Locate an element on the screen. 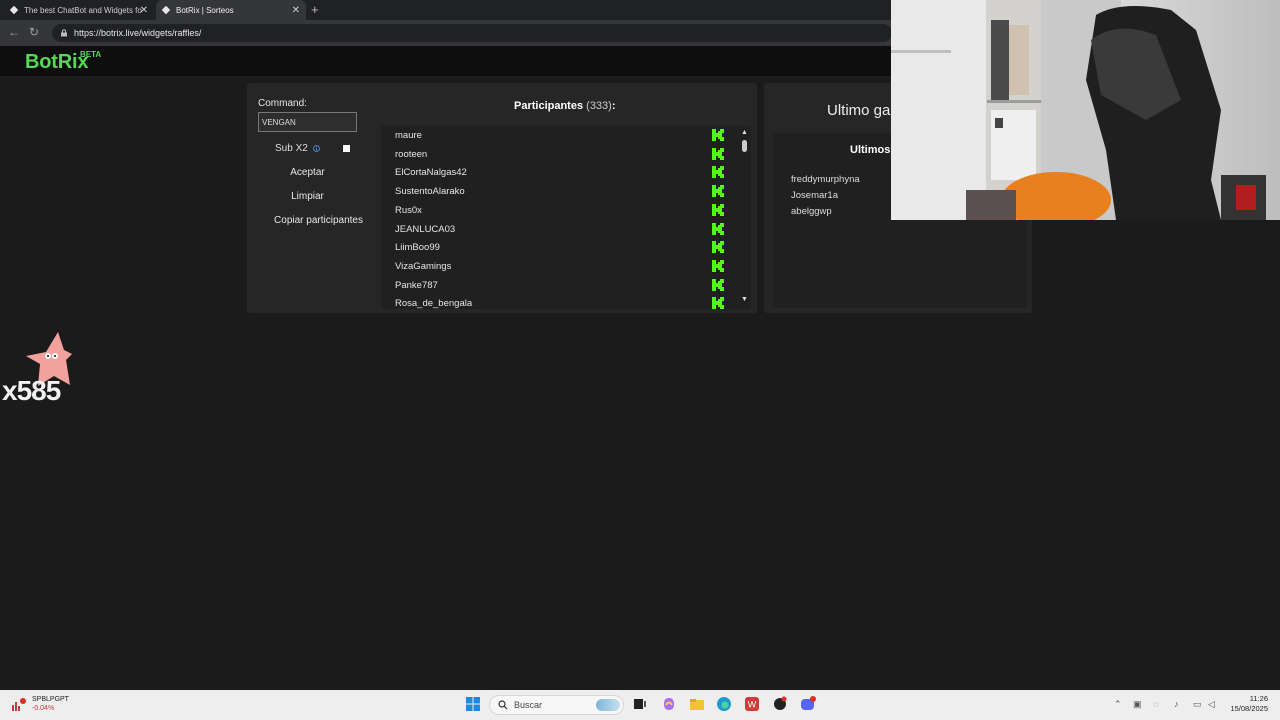 Image resolution: width=1280 pixels, height=720 pixels. windows-start-icon is located at coordinates (473, 704).